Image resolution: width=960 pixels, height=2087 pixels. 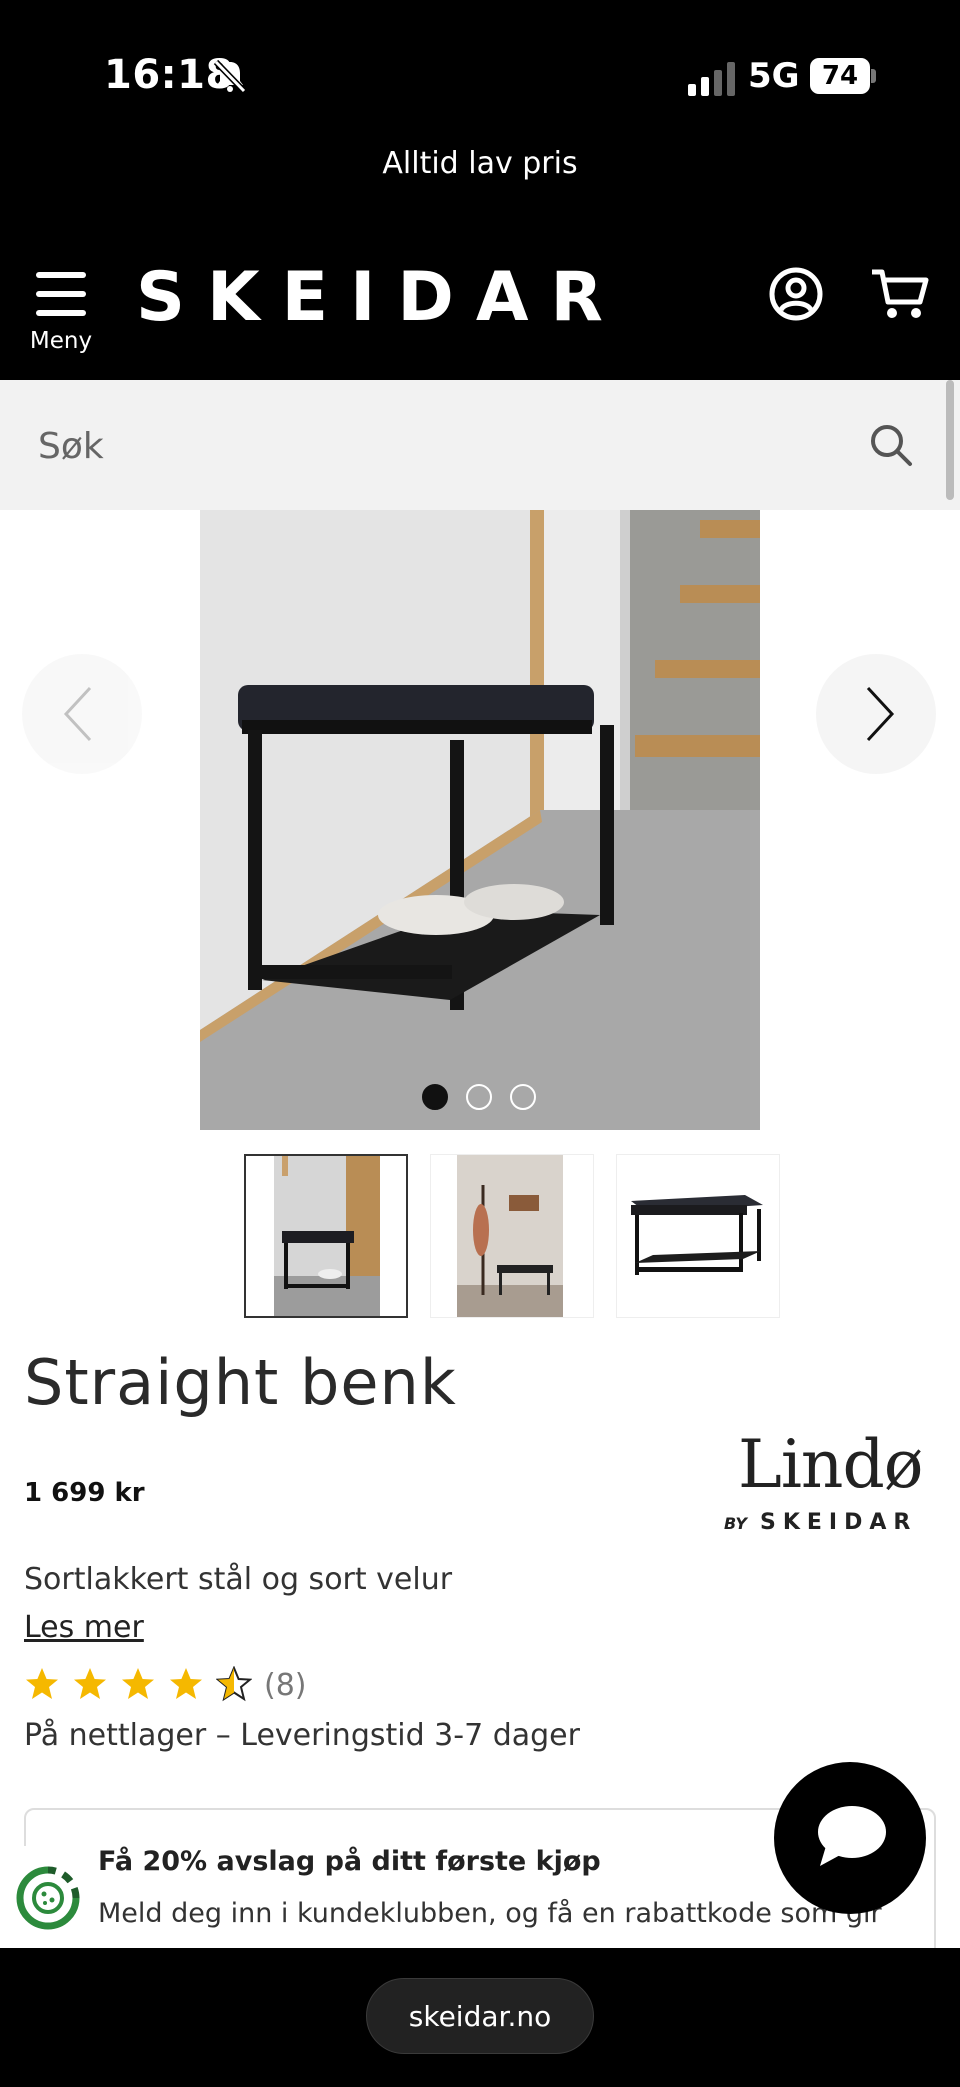 I want to click on url-bar: skeidar.no, so click(x=480, y=2016).